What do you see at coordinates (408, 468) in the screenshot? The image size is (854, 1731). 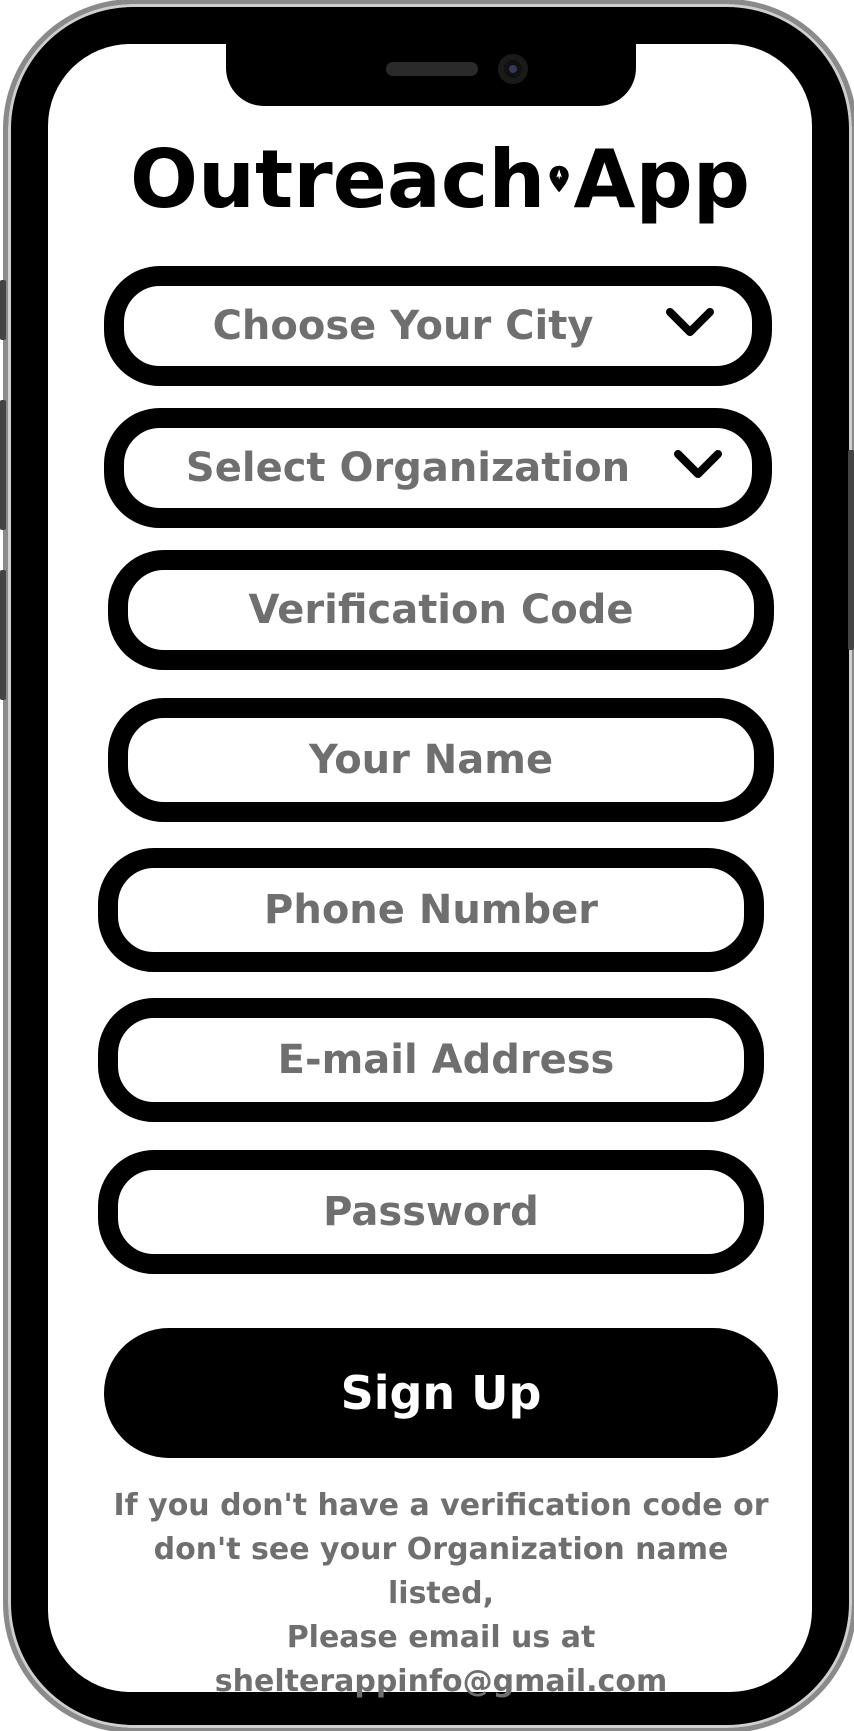 I see `organization-select-label: Select Organization` at bounding box center [408, 468].